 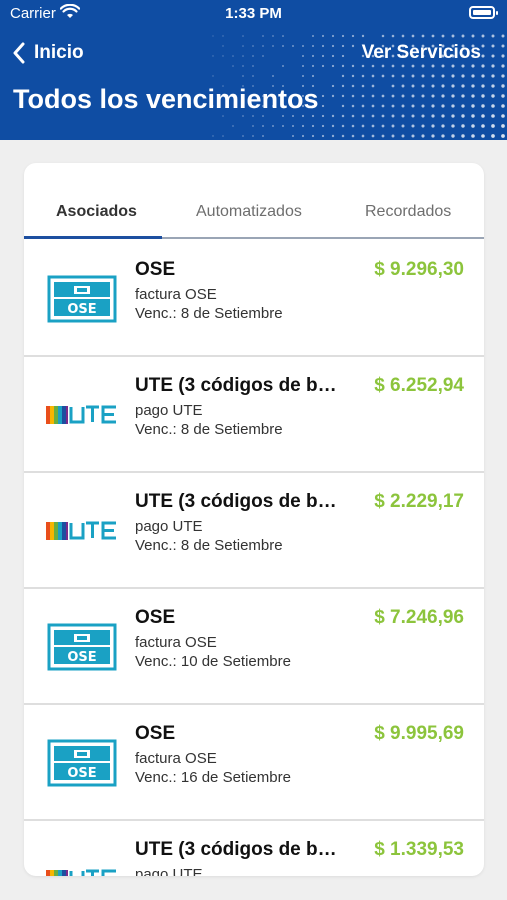 I want to click on item-amount: $ 9.995,69, so click(x=419, y=733).